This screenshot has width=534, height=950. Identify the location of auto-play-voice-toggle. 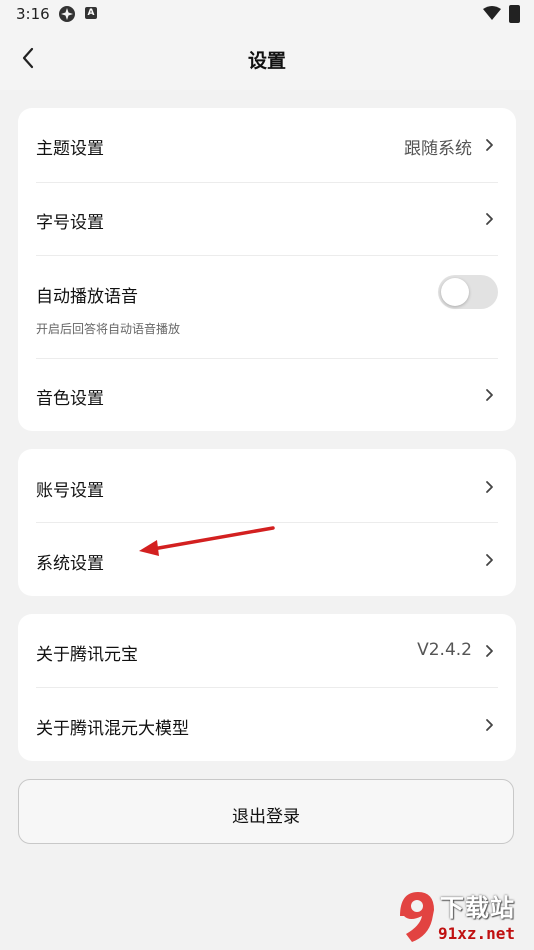
(468, 292).